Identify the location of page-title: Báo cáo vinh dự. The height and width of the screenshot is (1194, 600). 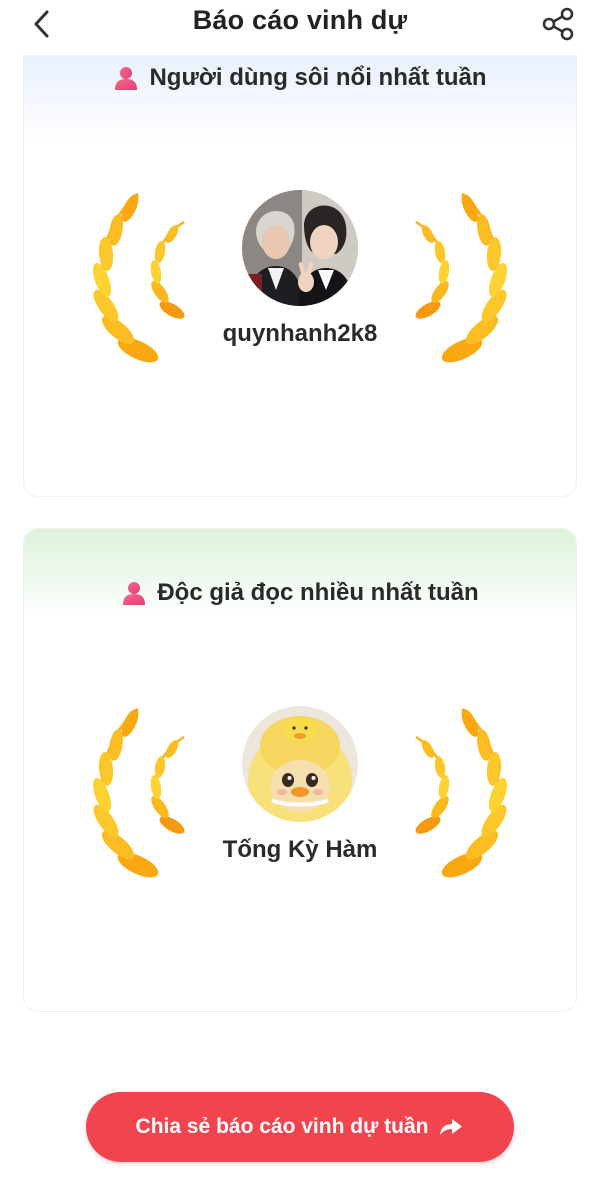
(300, 20).